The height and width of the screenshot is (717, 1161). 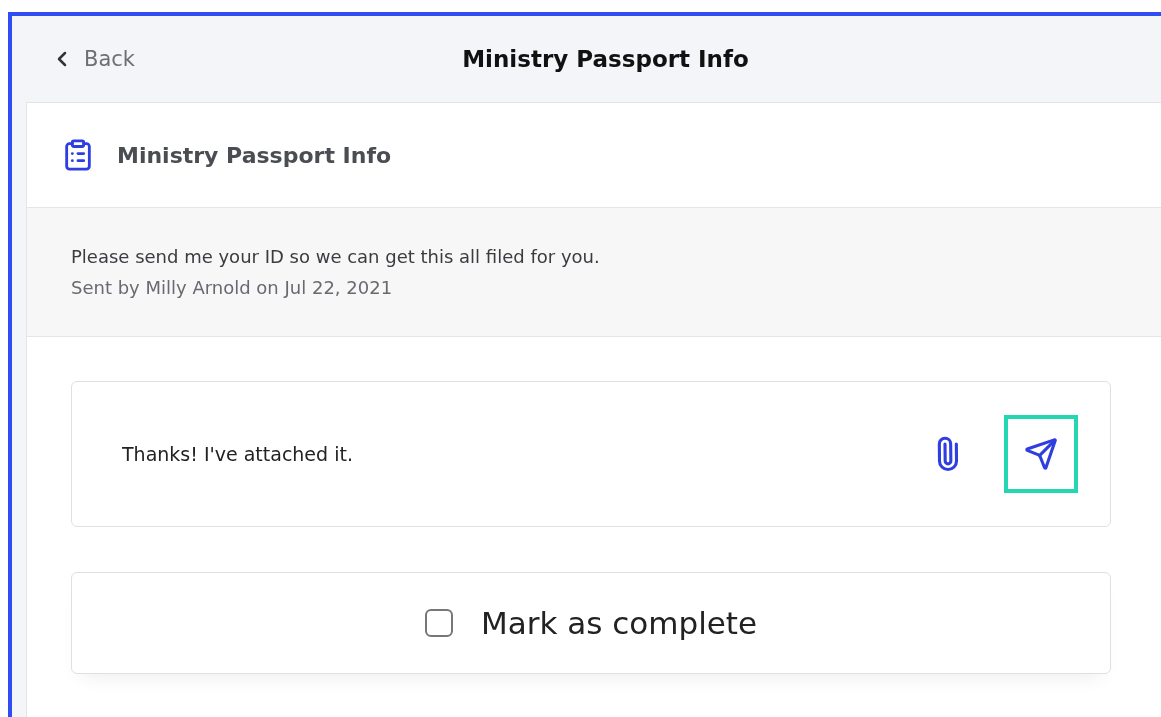 What do you see at coordinates (336, 256) in the screenshot?
I see `message-text: Please send me your ID so we can get this all filed for you.` at bounding box center [336, 256].